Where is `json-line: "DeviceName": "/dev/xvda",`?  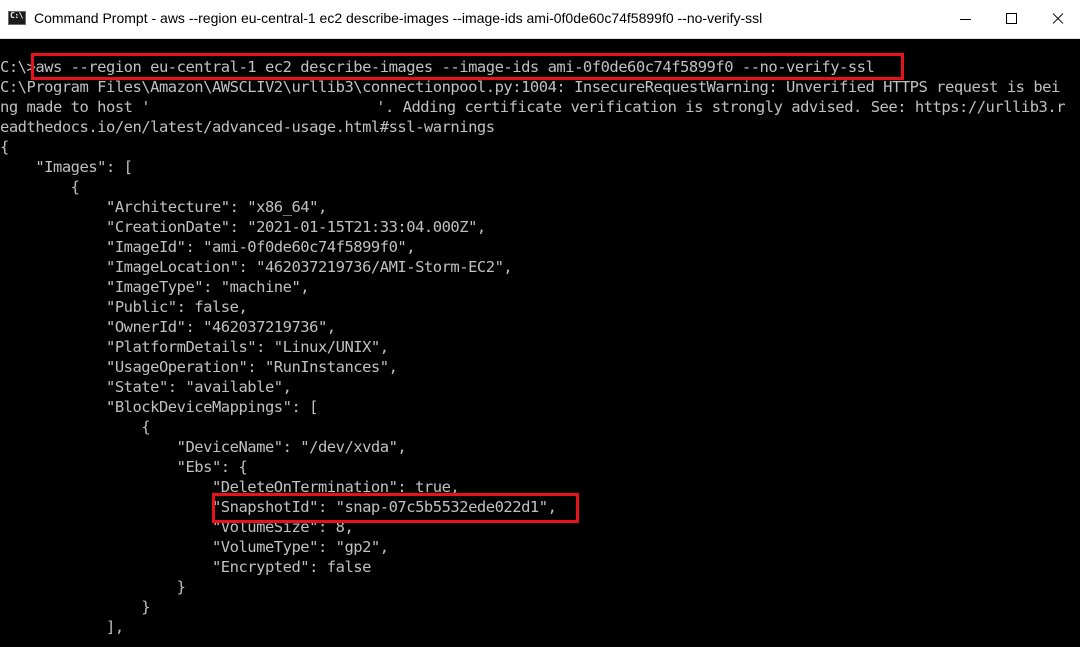
json-line: "DeviceName": "/dev/xvda", is located at coordinates (203, 447).